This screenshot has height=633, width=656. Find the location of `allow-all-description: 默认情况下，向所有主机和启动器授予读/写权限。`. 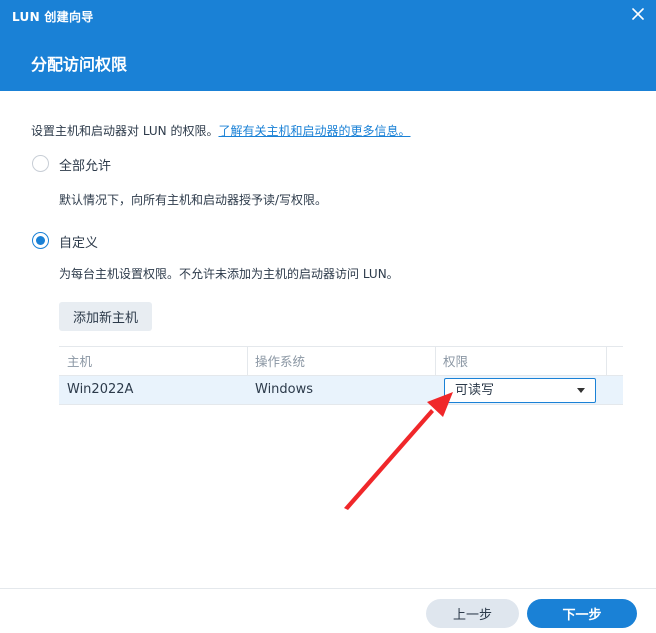

allow-all-description: 默认情况下，向所有主机和启动器授予读/写权限。 is located at coordinates (193, 200).